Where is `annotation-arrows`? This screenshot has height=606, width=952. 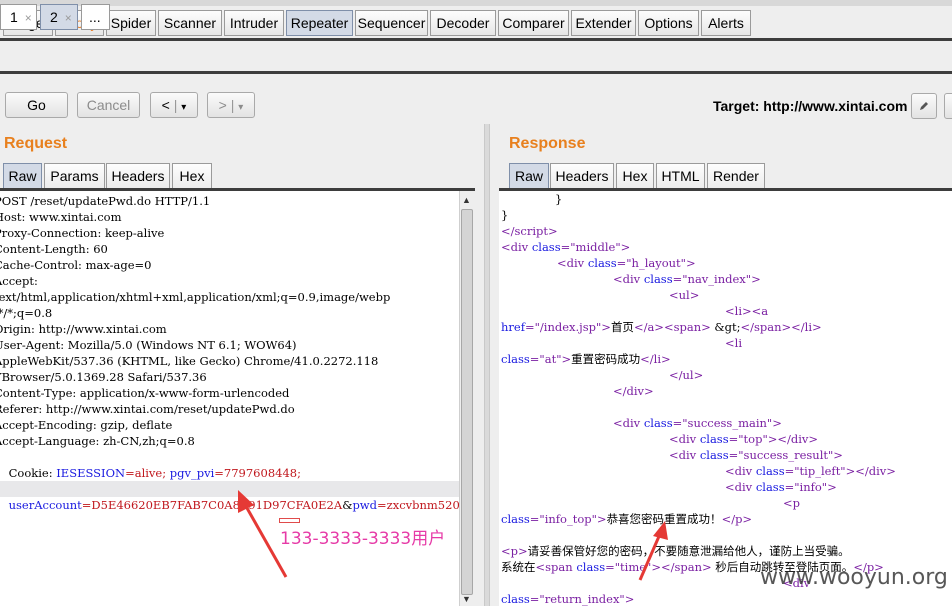
annotation-arrows is located at coordinates (453, 535).